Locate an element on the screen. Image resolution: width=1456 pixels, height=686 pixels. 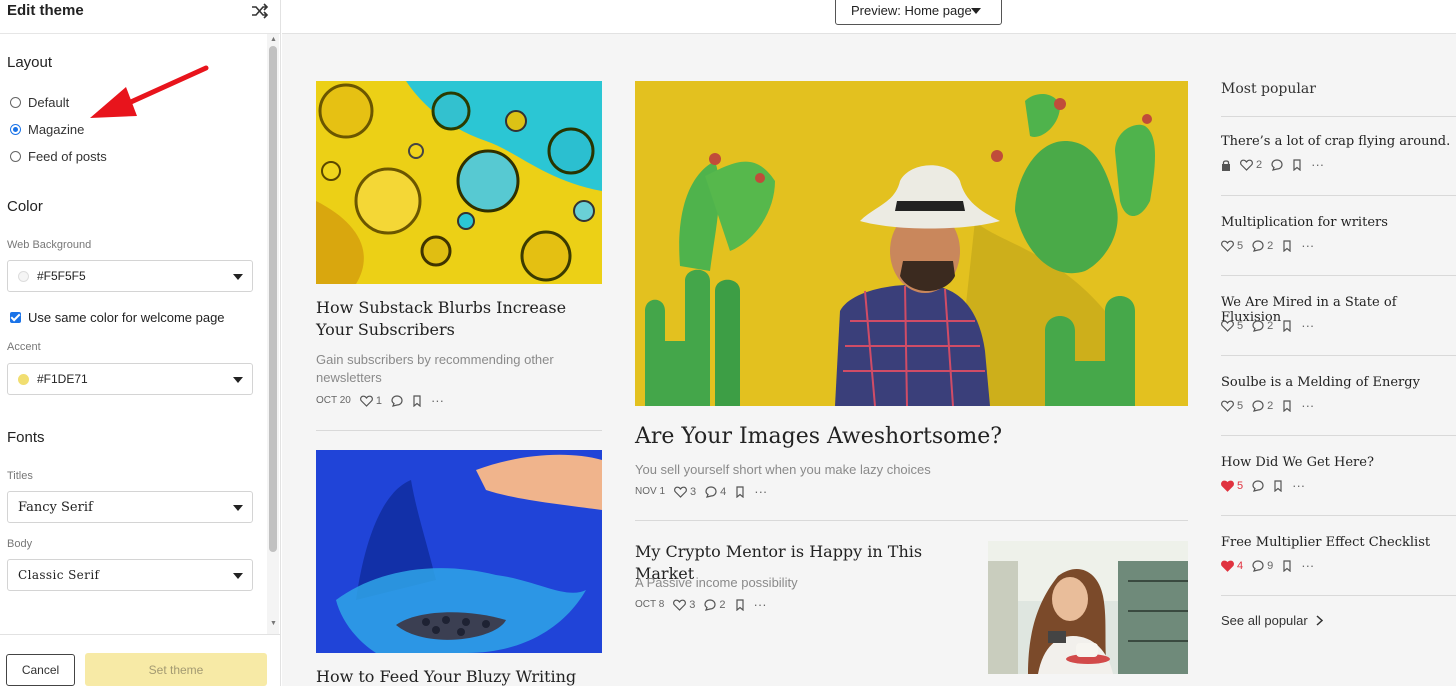
titles-font-select: Fancy Serif is located at coordinates (130, 507).